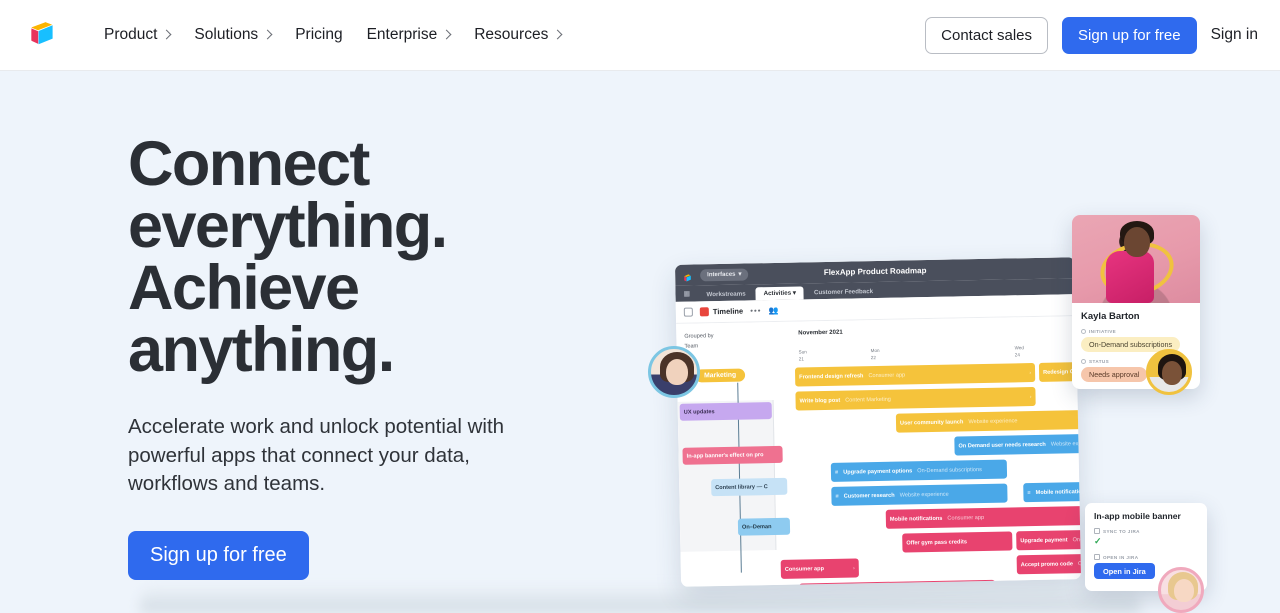 The width and height of the screenshot is (1280, 613). I want to click on nav-item-enterprise: Enterprise, so click(409, 35).